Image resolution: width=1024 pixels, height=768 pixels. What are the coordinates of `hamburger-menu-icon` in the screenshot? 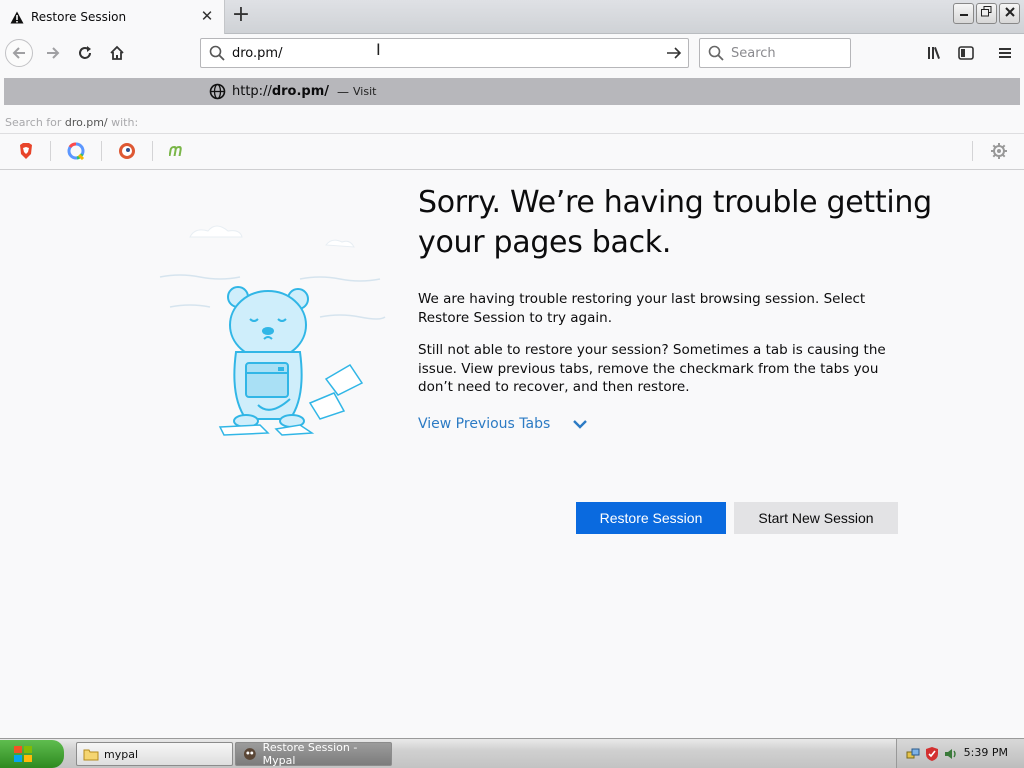 It's located at (1005, 53).